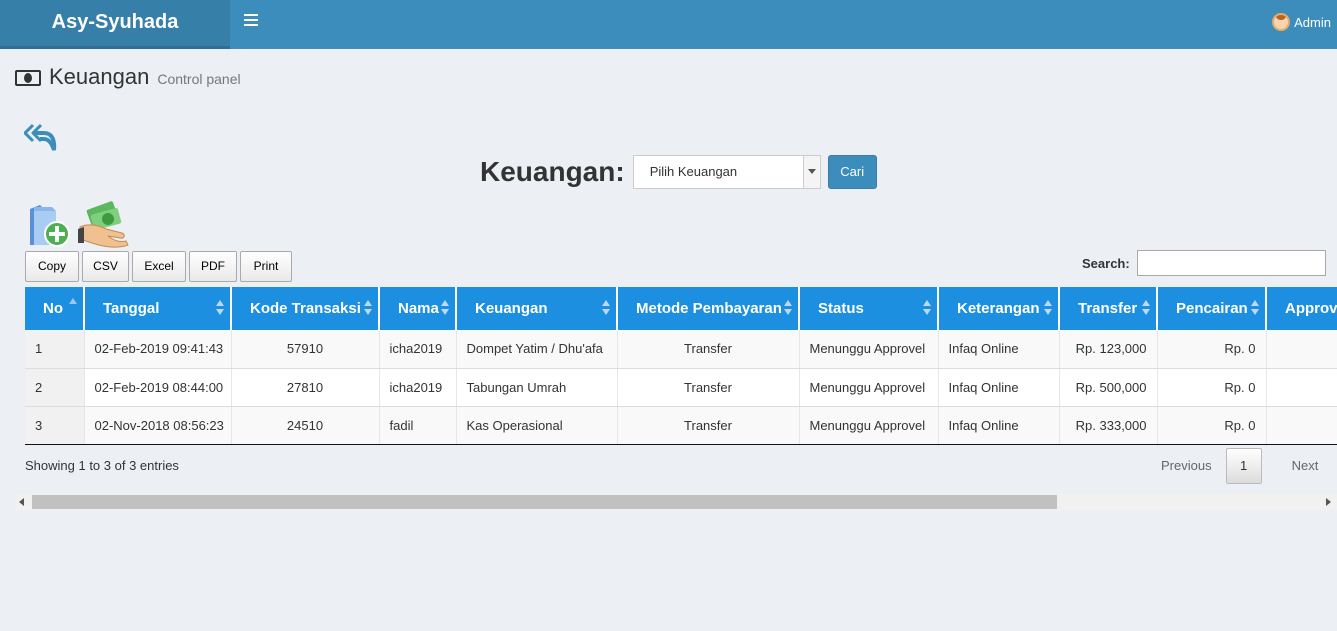 This screenshot has width=1337, height=631. Describe the element at coordinates (1108, 349) in the screenshot. I see `cell-transfer: Rp. 123,000` at that location.